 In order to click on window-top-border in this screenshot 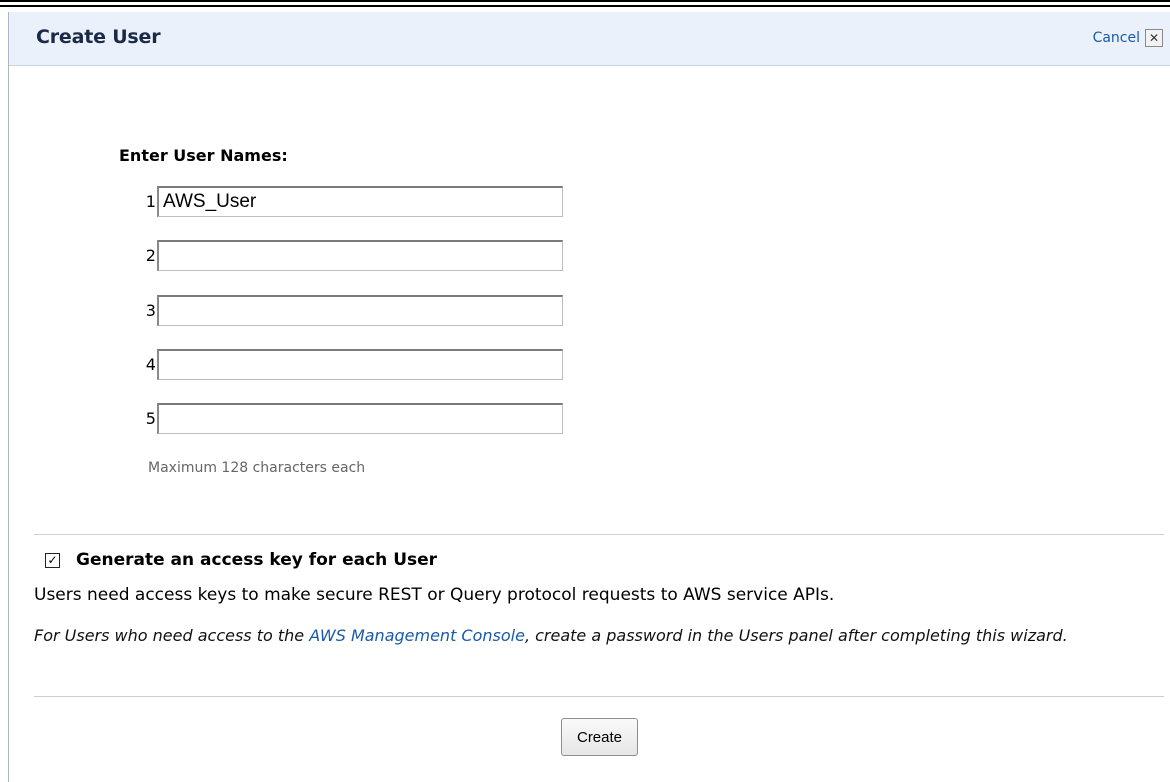, I will do `click(585, 1)`.